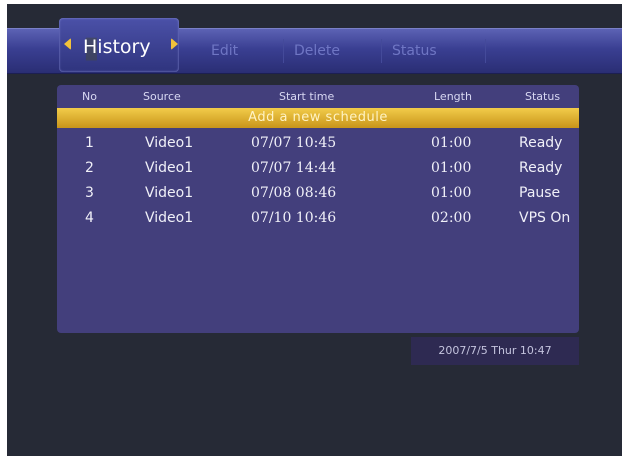 This screenshot has height=462, width=629. I want to click on add-new-schedule-button: Add a new schedule, so click(318, 118).